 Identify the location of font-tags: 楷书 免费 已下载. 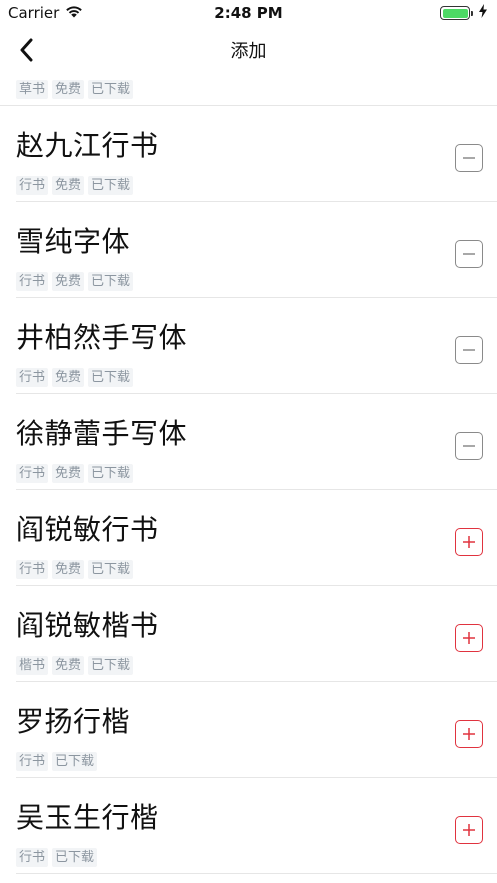
(75, 665).